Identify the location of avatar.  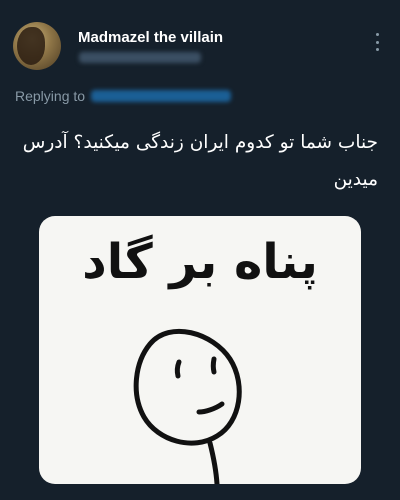
(37, 46).